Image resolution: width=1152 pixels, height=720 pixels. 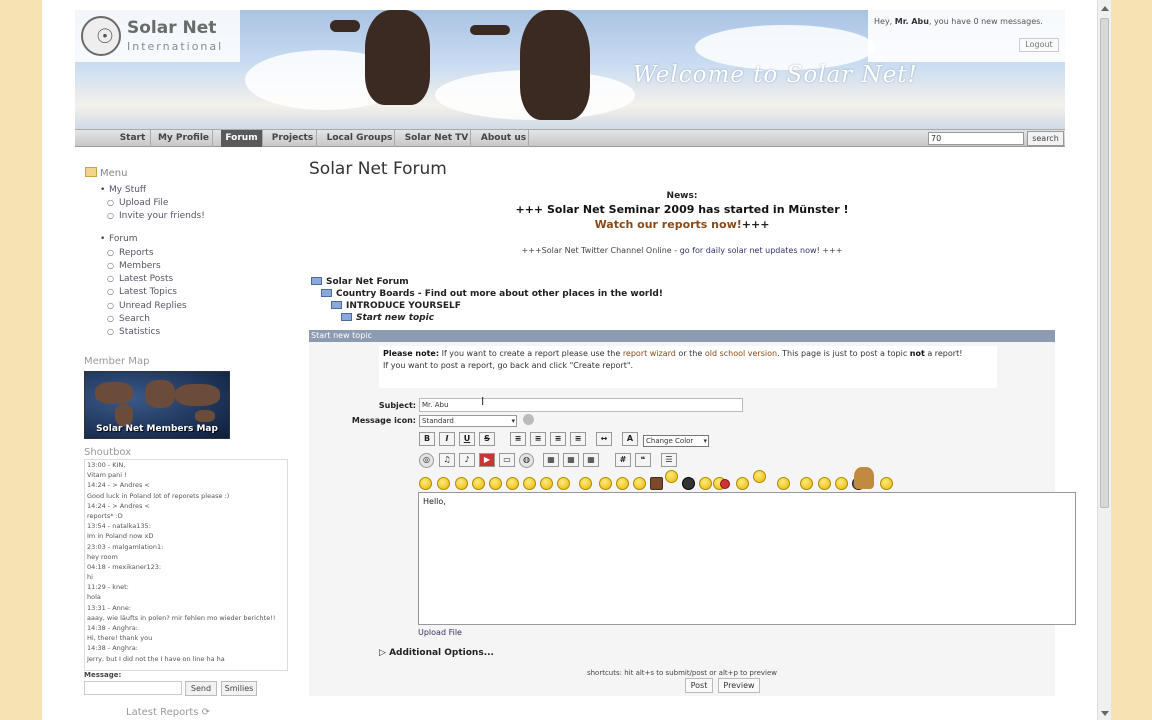 What do you see at coordinates (201, 688) in the screenshot?
I see `shout-send-button: Send` at bounding box center [201, 688].